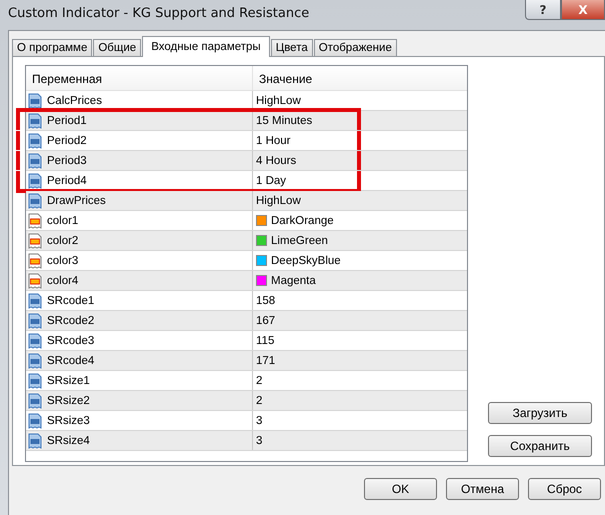 The image size is (605, 515). I want to click on parameter-value: 4 Hours, so click(276, 160).